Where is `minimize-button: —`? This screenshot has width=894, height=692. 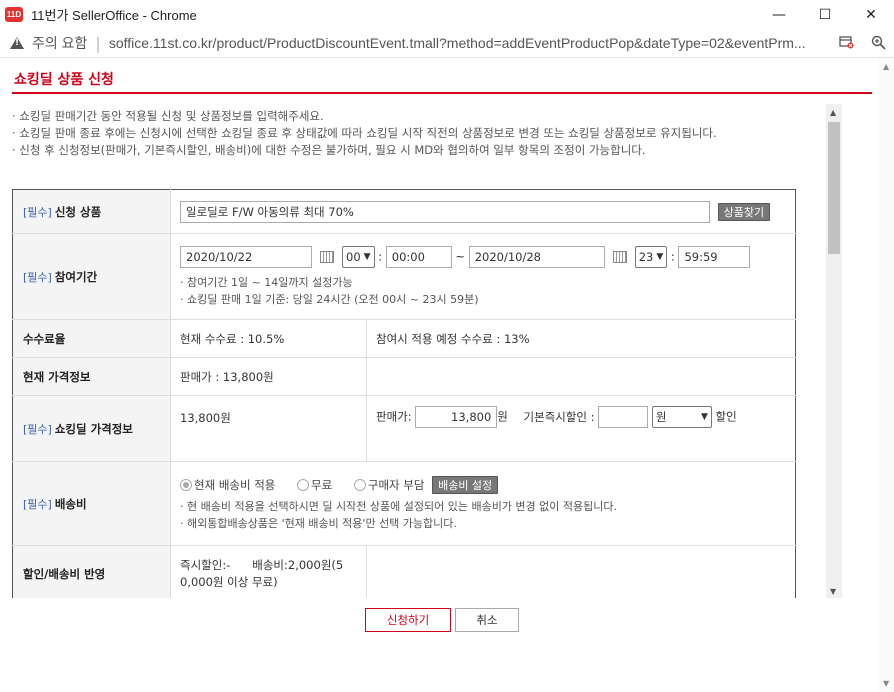
minimize-button: — is located at coordinates (779, 14).